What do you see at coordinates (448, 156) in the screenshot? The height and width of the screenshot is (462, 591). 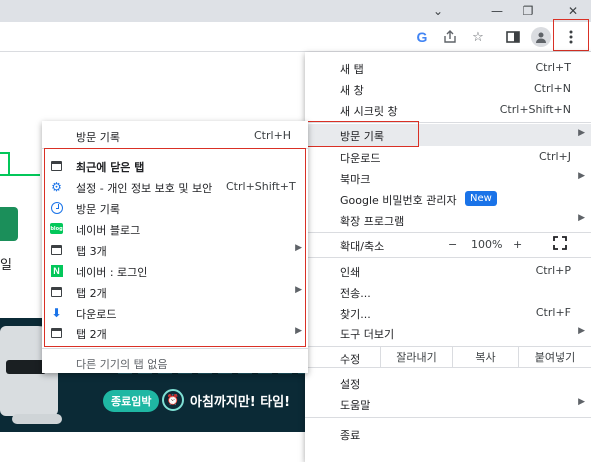 I see `menu-item-downloads: 다운로드 Ctrl+J` at bounding box center [448, 156].